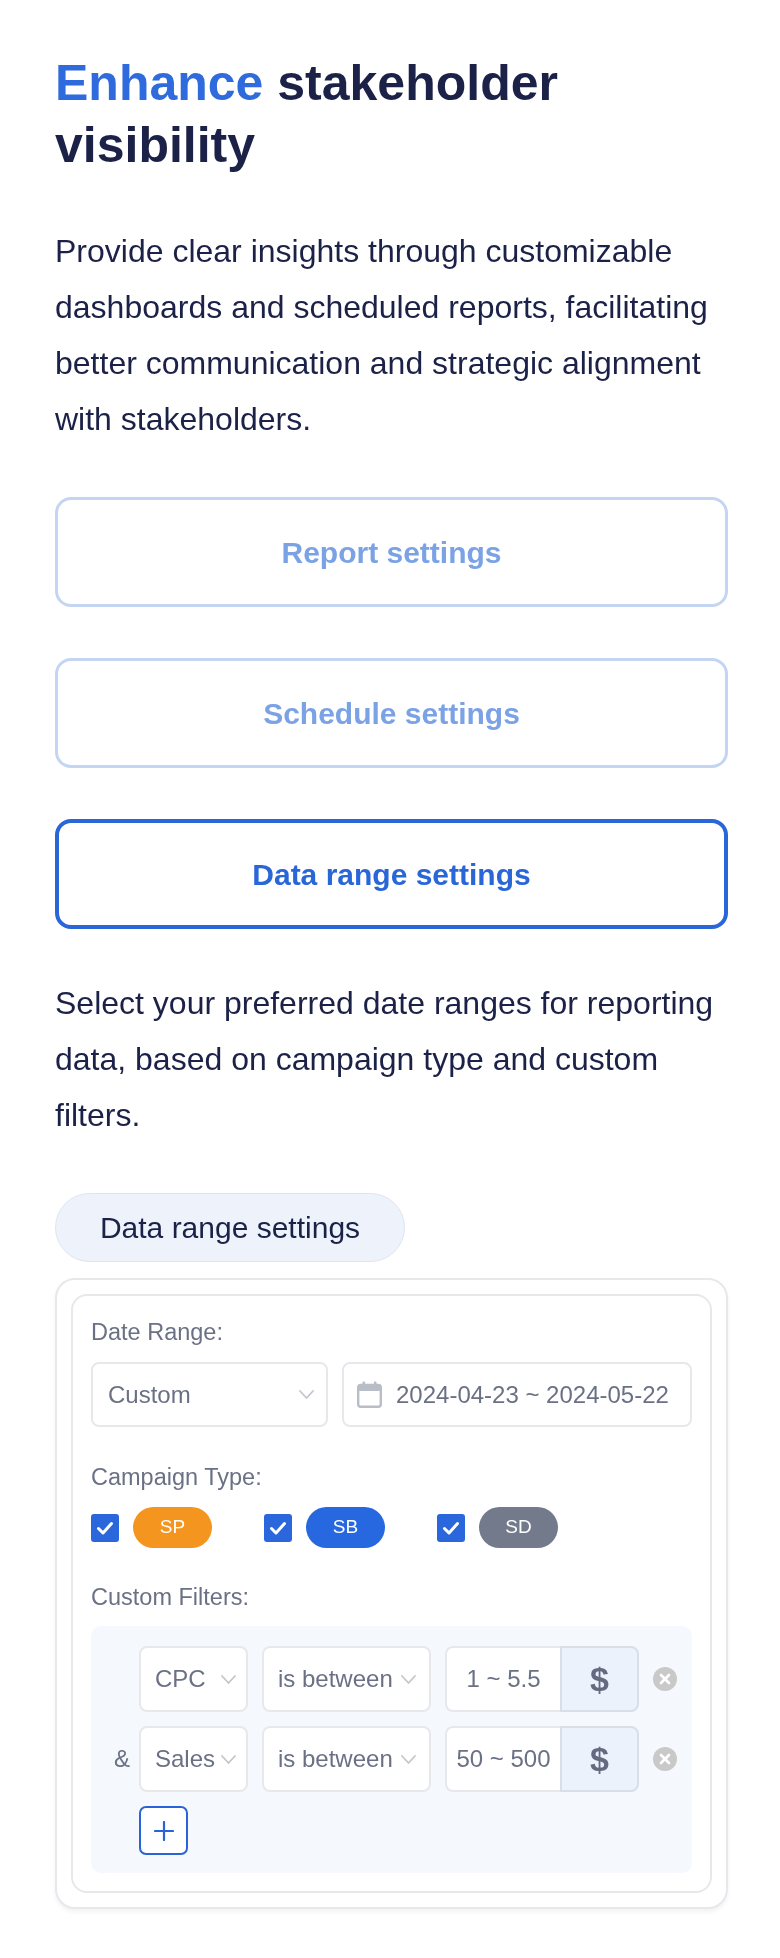 The width and height of the screenshot is (780, 1958). What do you see at coordinates (193, 1679) in the screenshot?
I see `metric-select: CPC` at bounding box center [193, 1679].